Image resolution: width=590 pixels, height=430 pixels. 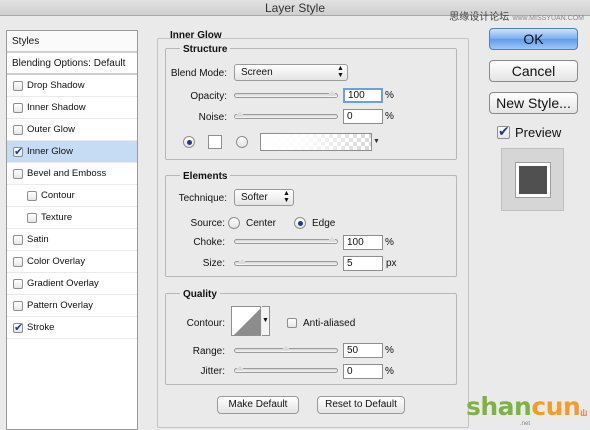 What do you see at coordinates (212, 117) in the screenshot?
I see `noise-label: Noise:` at bounding box center [212, 117].